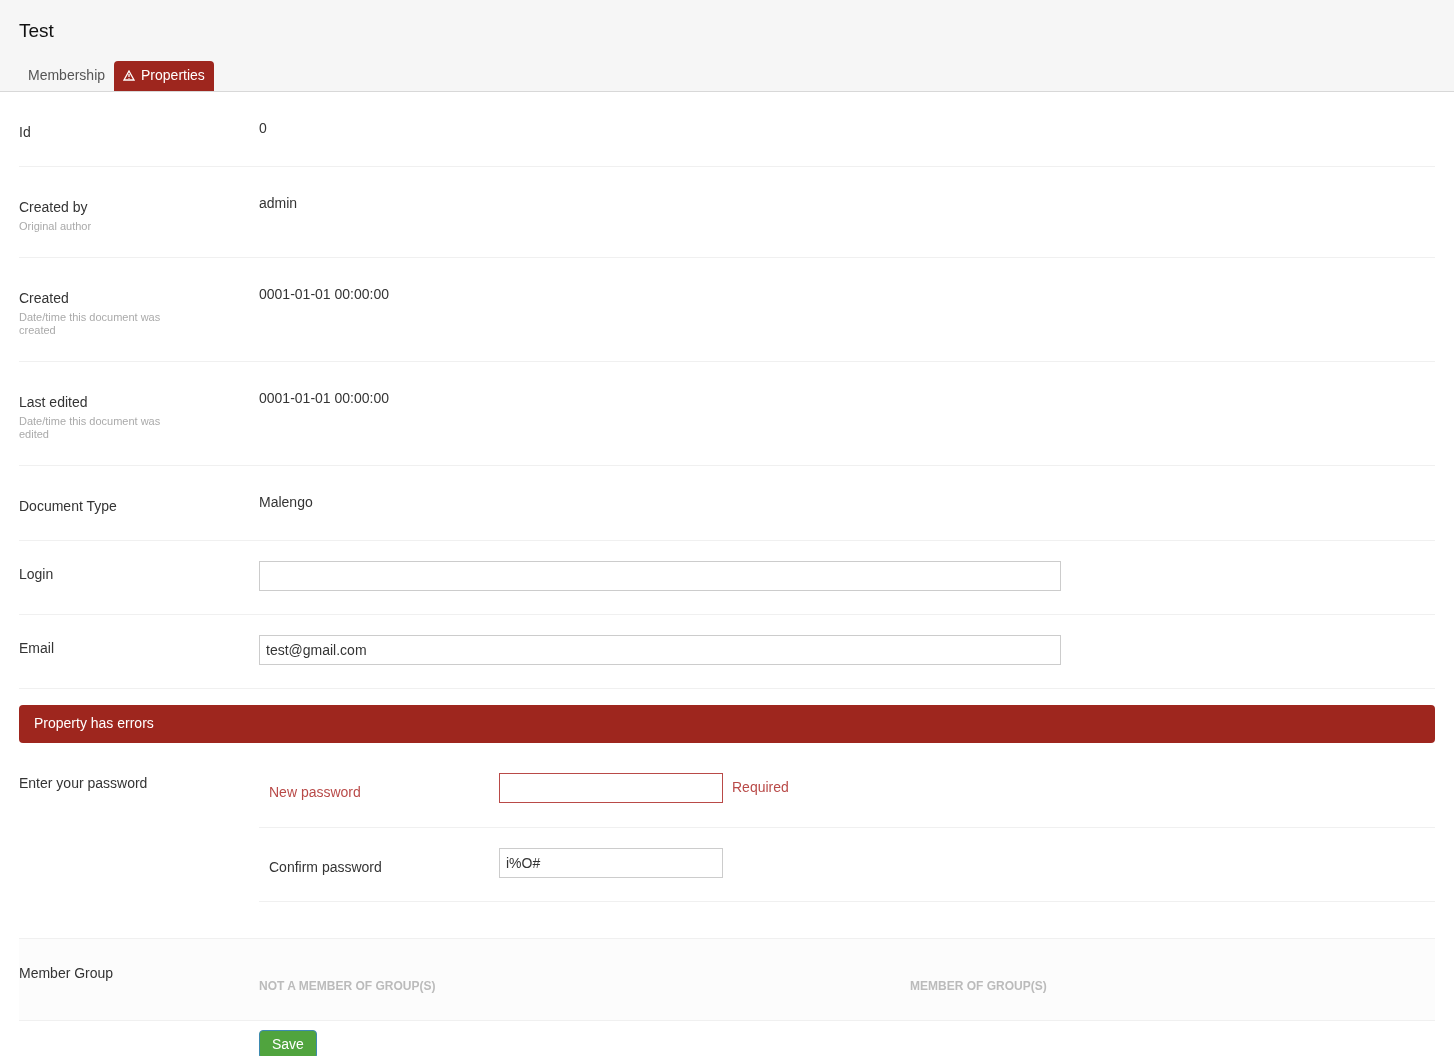 The width and height of the screenshot is (1454, 1056). Describe the element at coordinates (286, 502) in the screenshot. I see `property-value: Malengo` at that location.